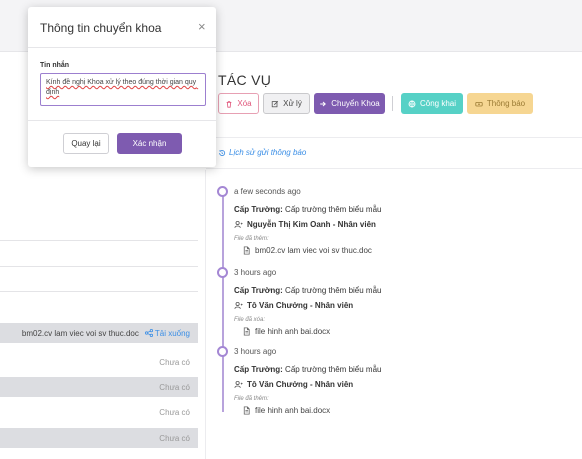 Image resolution: width=582 pixels, height=459 pixels. What do you see at coordinates (399, 224) in the screenshot?
I see `timeline-person: Nguyễn Thị Kim Oanh - Nhân viên` at bounding box center [399, 224].